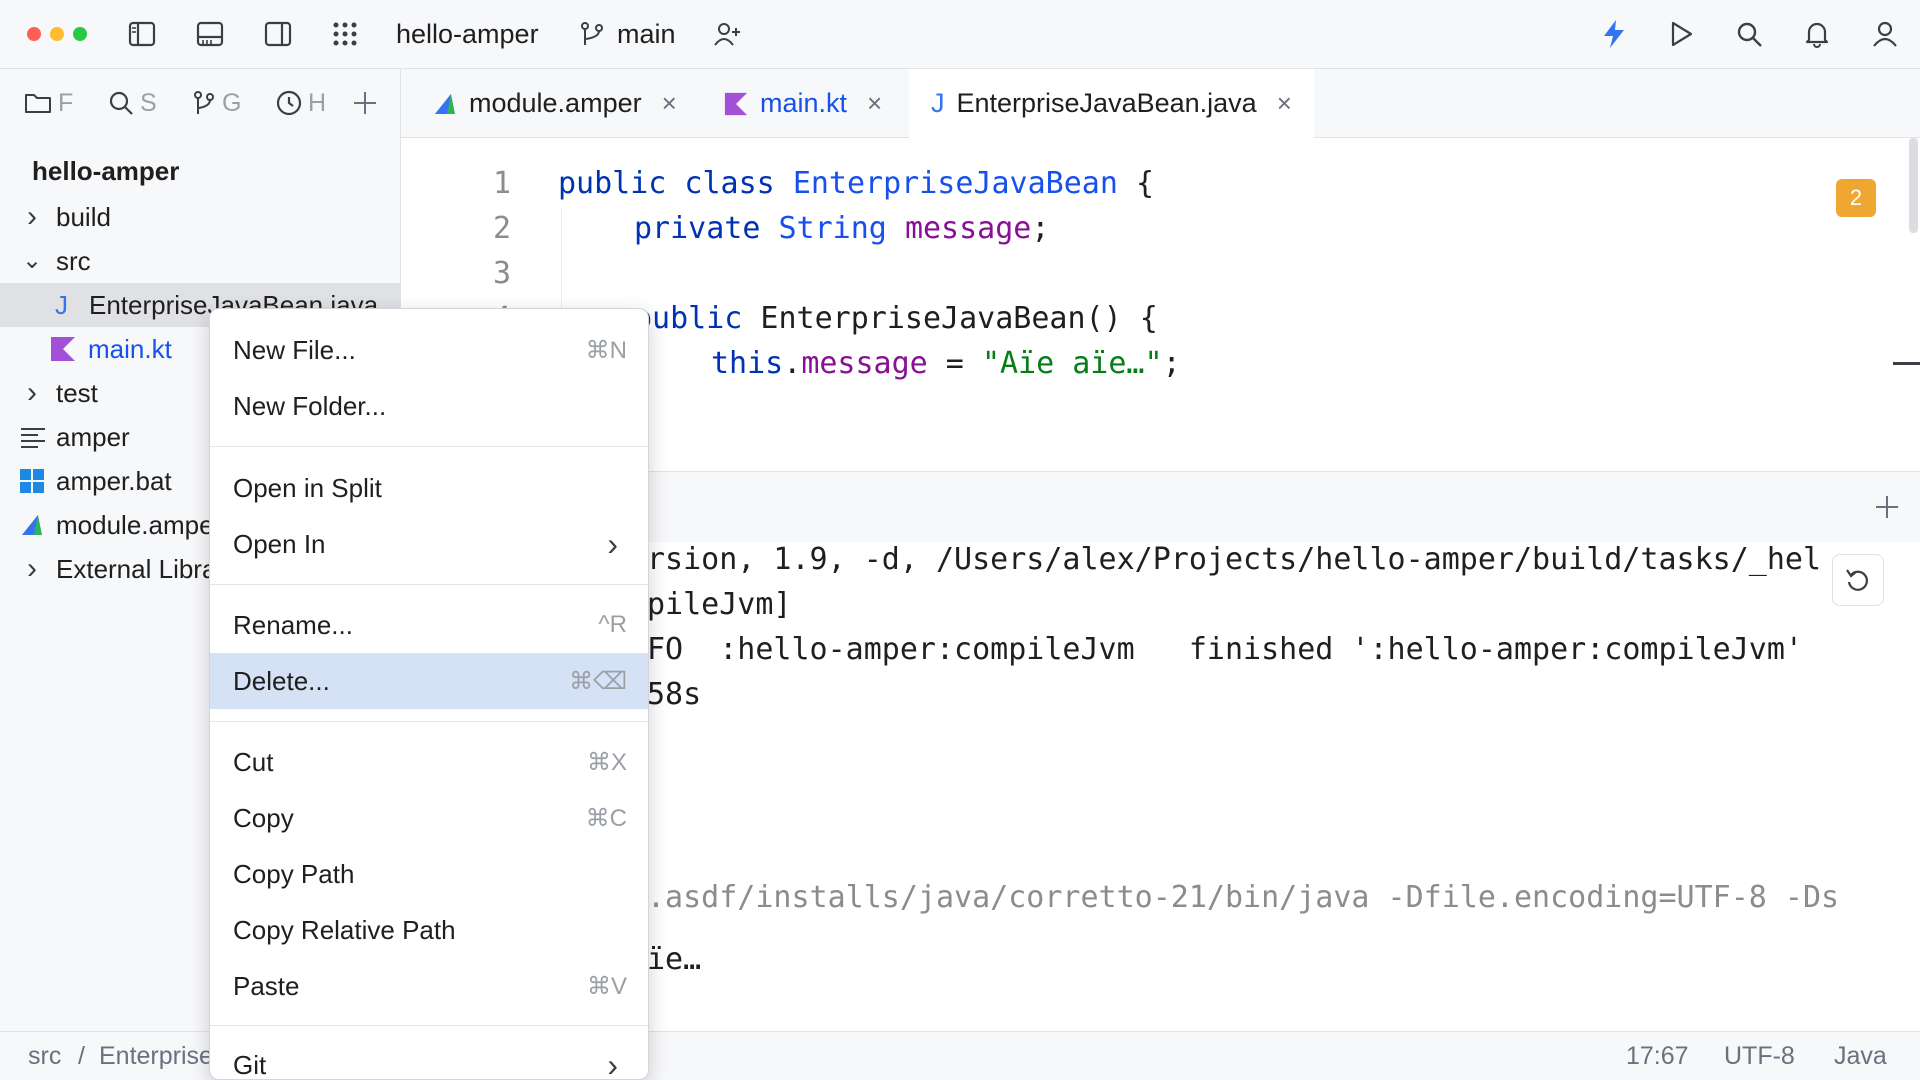 Image resolution: width=1920 pixels, height=1080 pixels. What do you see at coordinates (467, 34) in the screenshot?
I see `project-name: hello-amper` at bounding box center [467, 34].